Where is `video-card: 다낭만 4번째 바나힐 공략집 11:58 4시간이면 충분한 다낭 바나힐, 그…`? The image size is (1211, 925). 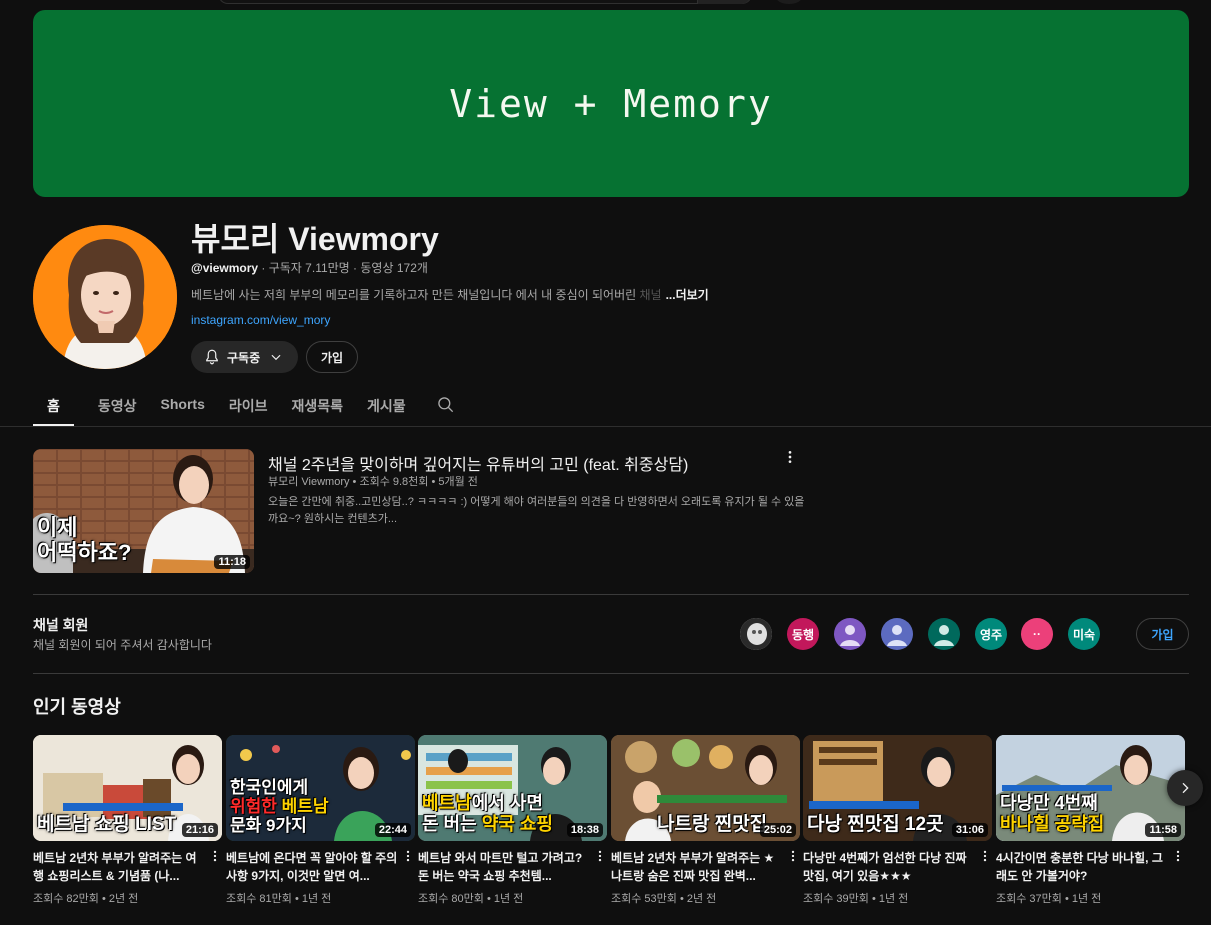 video-card: 다낭만 4번째 바나힐 공략집 11:58 4시간이면 충분한 다낭 바나힐, 그… is located at coordinates (1090, 820).